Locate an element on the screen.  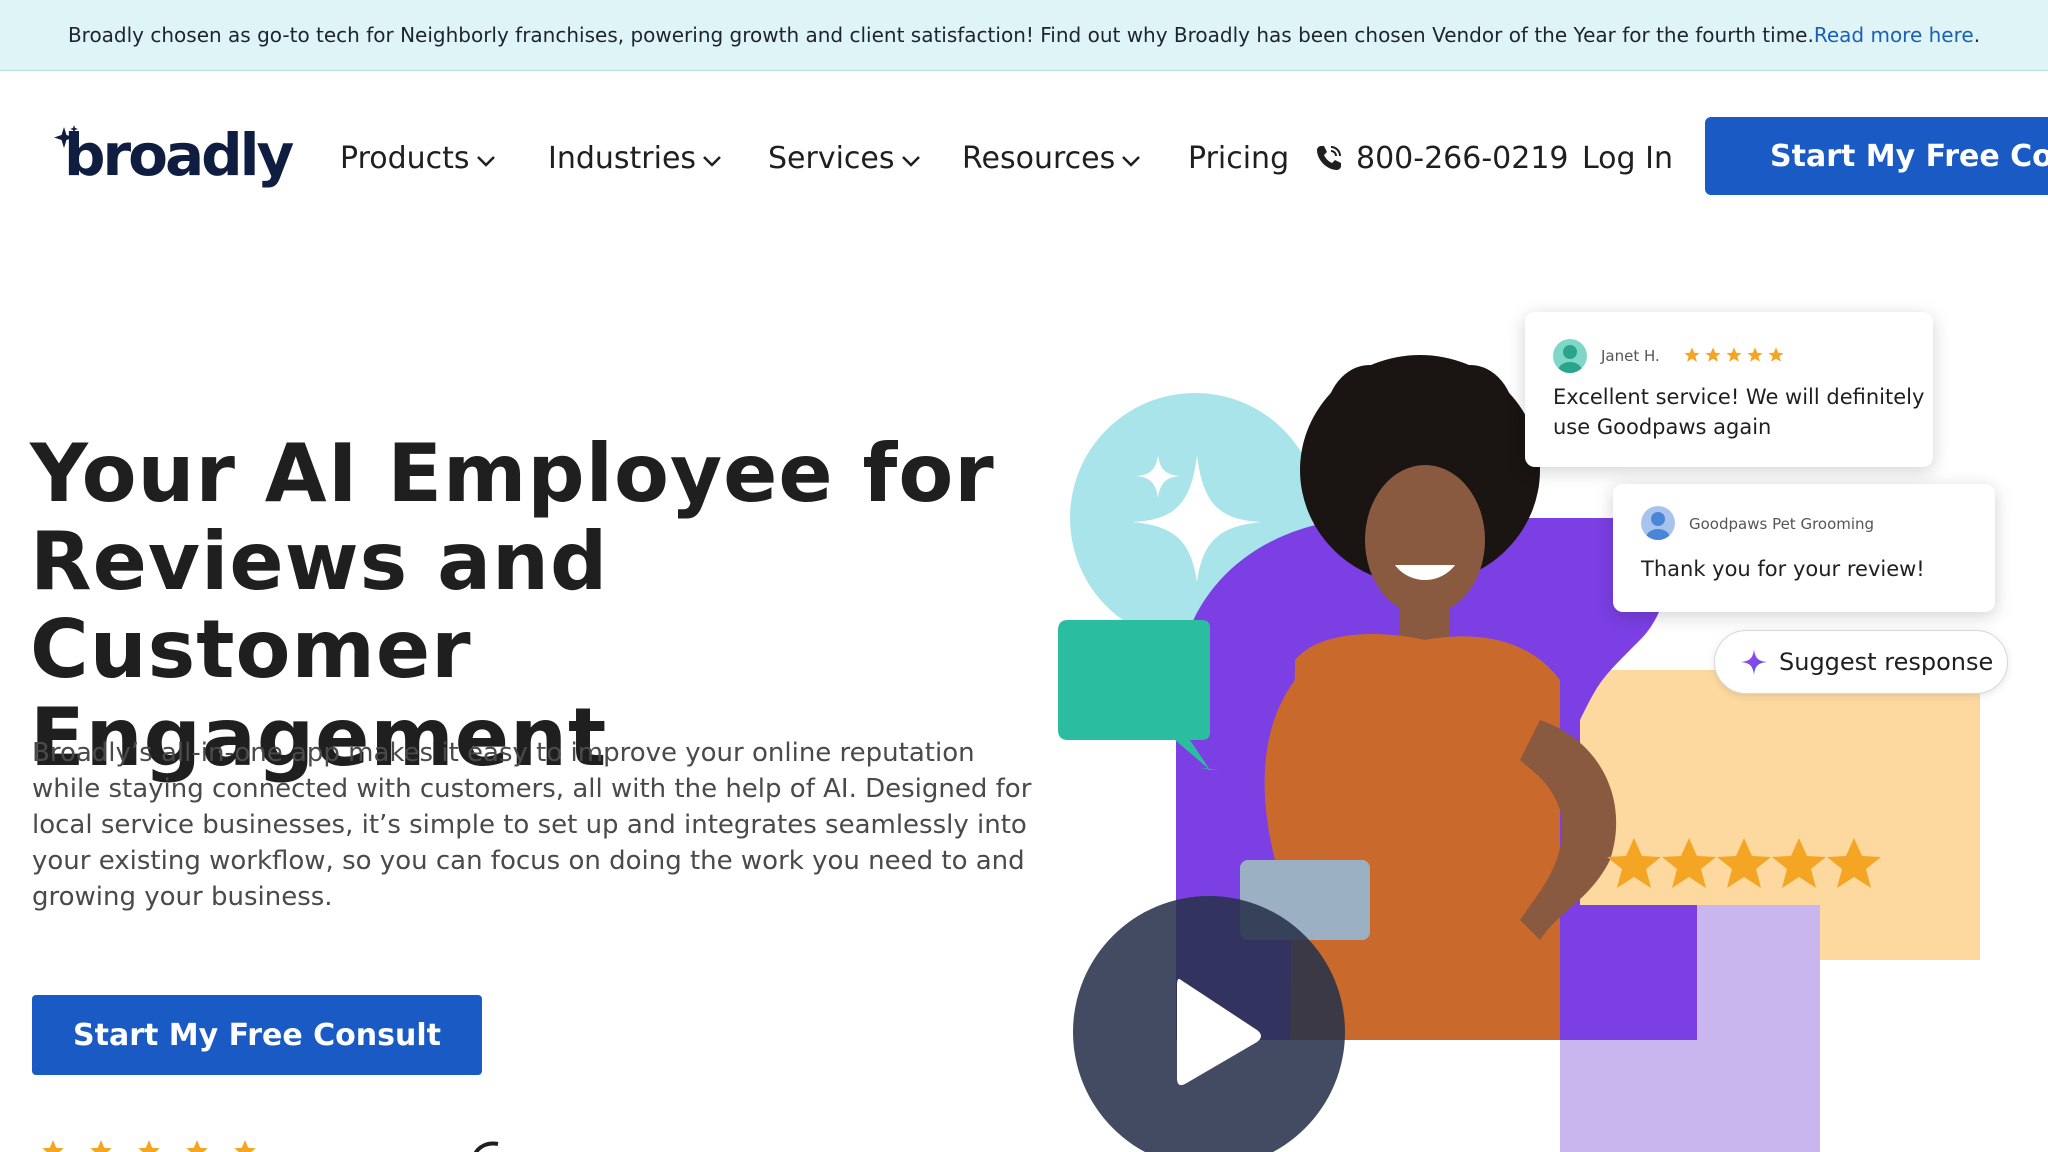
nav-phone: 800-266-0219 is located at coordinates (1441, 158).